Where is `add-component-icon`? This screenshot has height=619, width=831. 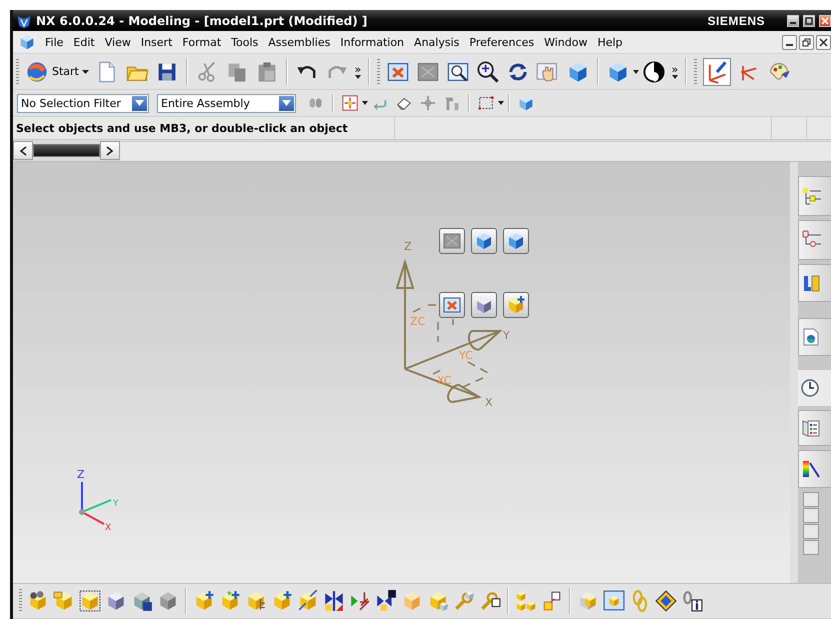 add-component-icon is located at coordinates (516, 305).